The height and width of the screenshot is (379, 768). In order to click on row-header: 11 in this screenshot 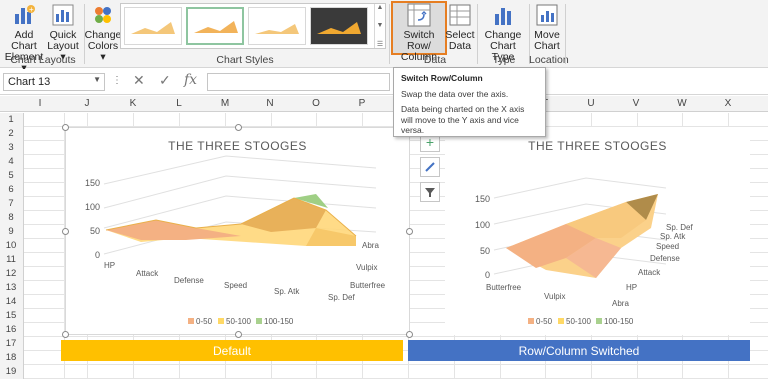, I will do `click(11, 259)`.